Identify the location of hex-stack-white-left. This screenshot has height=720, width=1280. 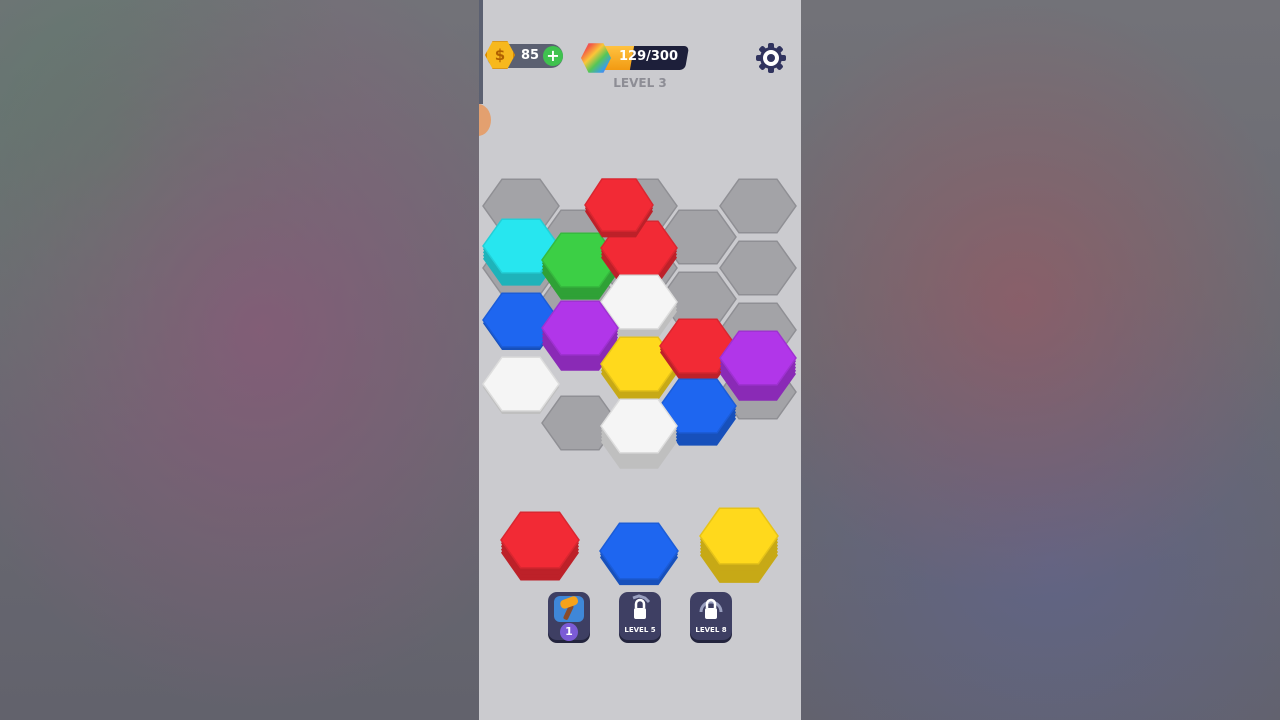
(521, 385).